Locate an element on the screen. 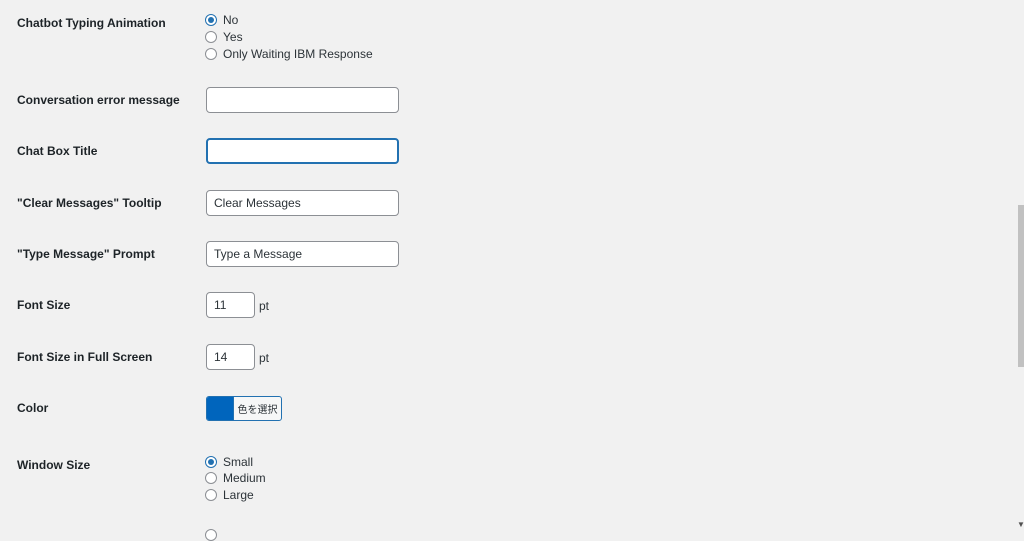  window-size-option-medium: Medium is located at coordinates (235, 478).